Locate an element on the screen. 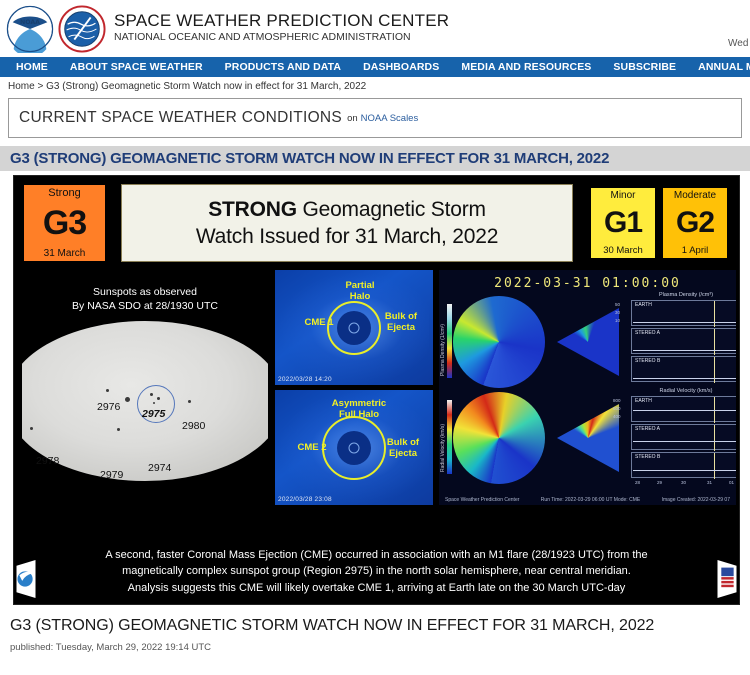  velocity-stereo-b-trace is located at coordinates (684, 470).